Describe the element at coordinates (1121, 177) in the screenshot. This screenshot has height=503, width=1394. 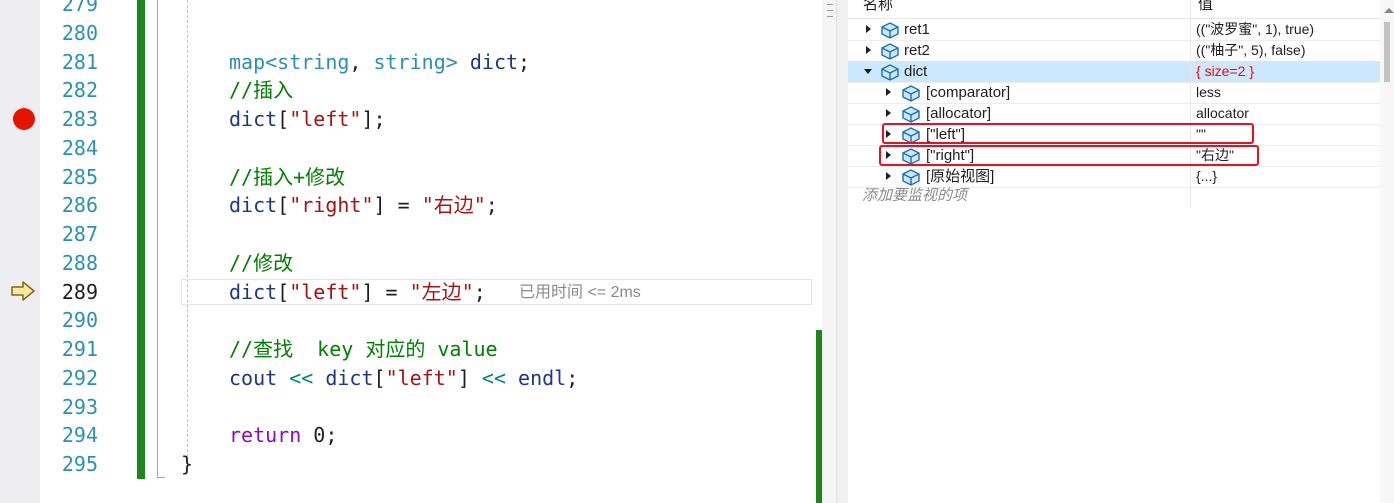
I see `watch-row-raw-view: [原始视图] {...}` at that location.